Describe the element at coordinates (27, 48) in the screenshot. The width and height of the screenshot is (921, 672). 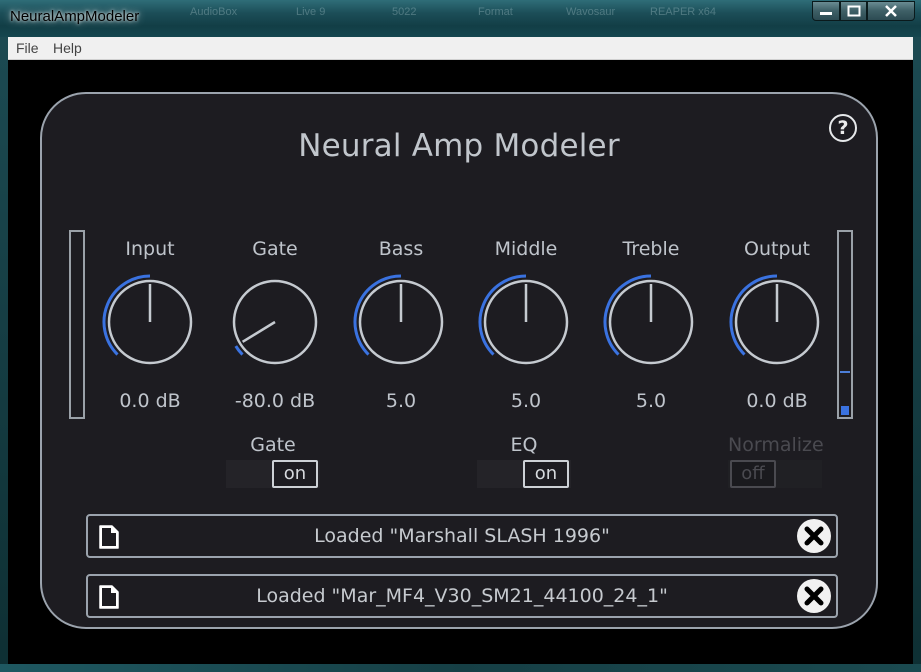
I see `menu-file: File` at that location.